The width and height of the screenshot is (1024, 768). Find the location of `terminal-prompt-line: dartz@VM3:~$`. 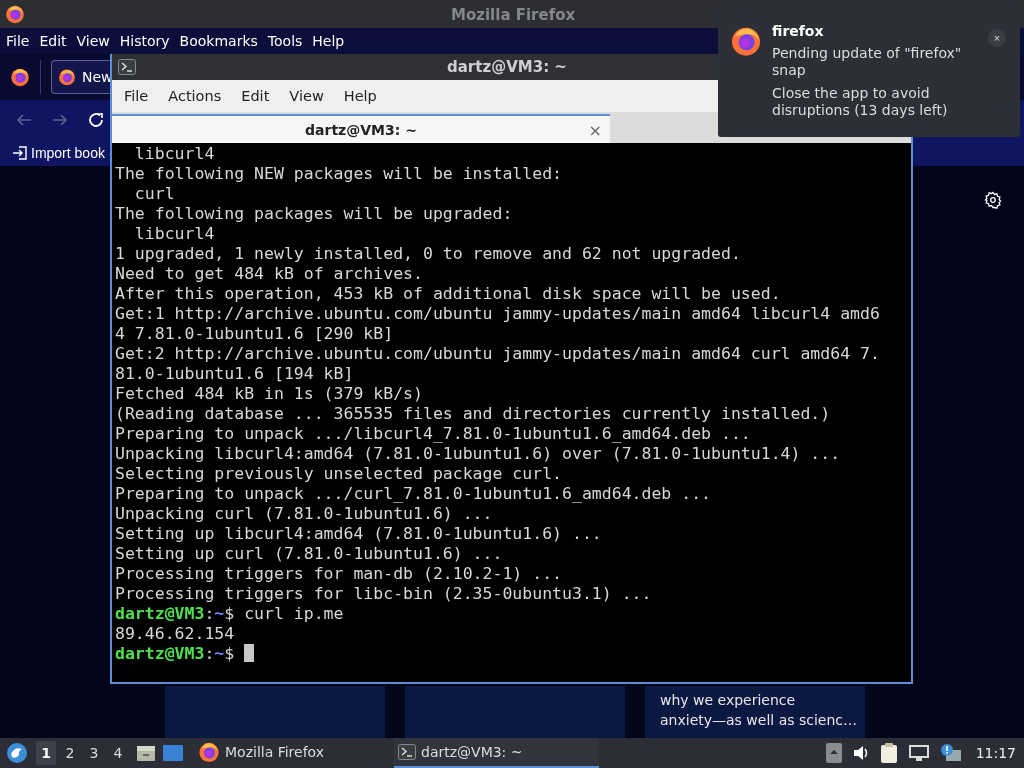

terminal-prompt-line: dartz@VM3:~$ is located at coordinates (511, 654).